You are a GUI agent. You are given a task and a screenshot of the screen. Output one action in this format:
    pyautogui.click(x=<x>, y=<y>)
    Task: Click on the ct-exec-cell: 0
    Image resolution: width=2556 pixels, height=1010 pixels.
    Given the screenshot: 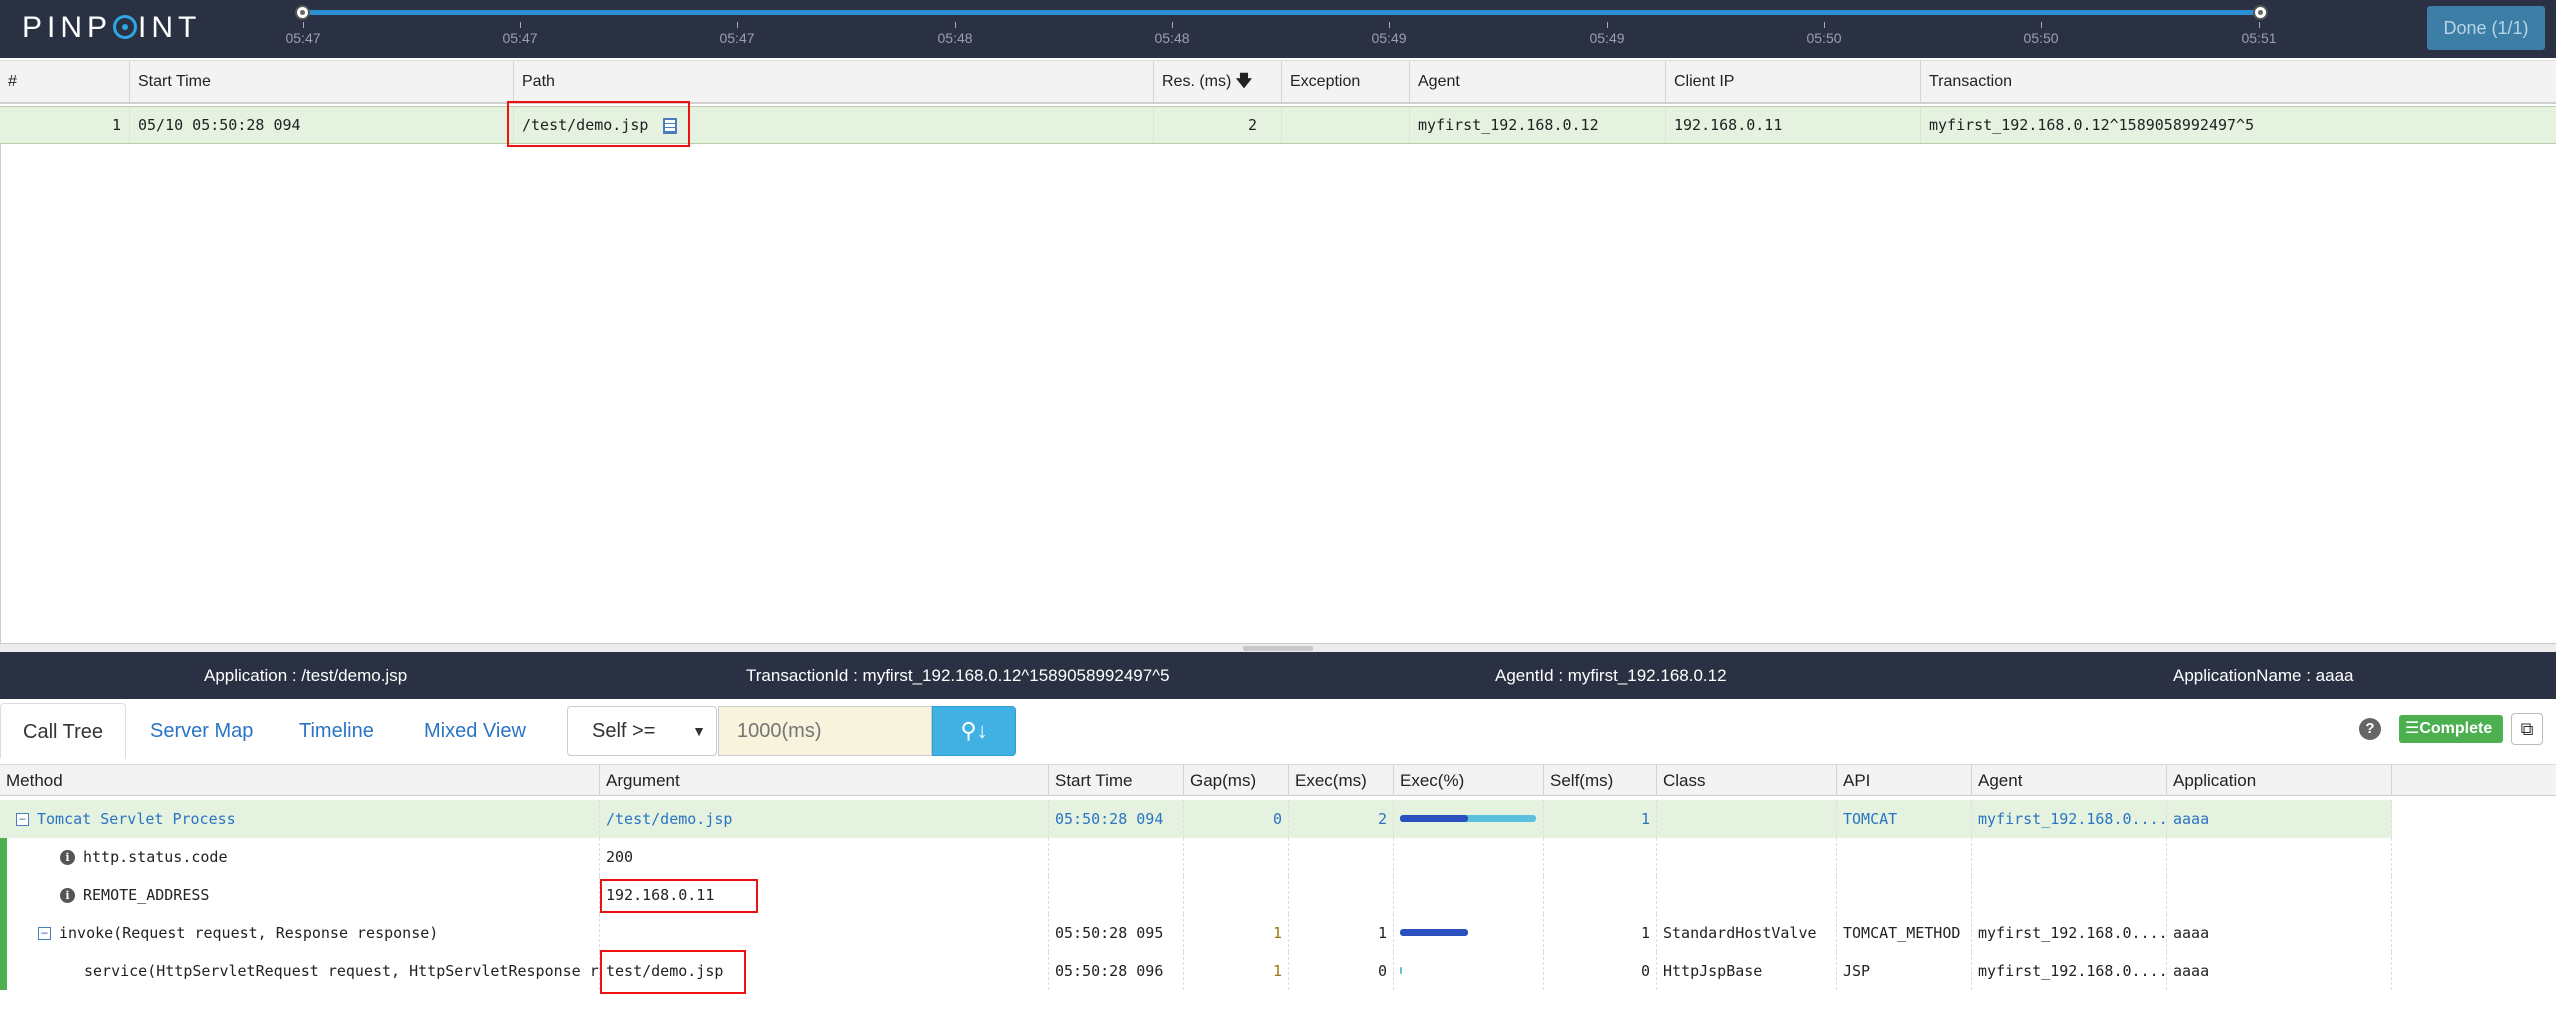 What is the action you would take?
    pyautogui.click(x=1341, y=971)
    